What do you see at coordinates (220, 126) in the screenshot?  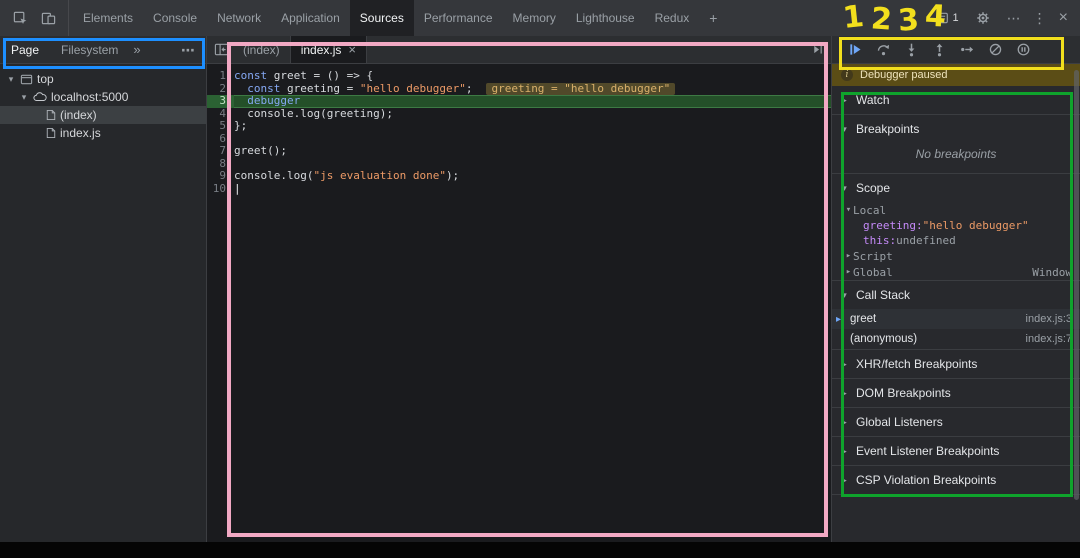 I see `line-number: 5` at bounding box center [220, 126].